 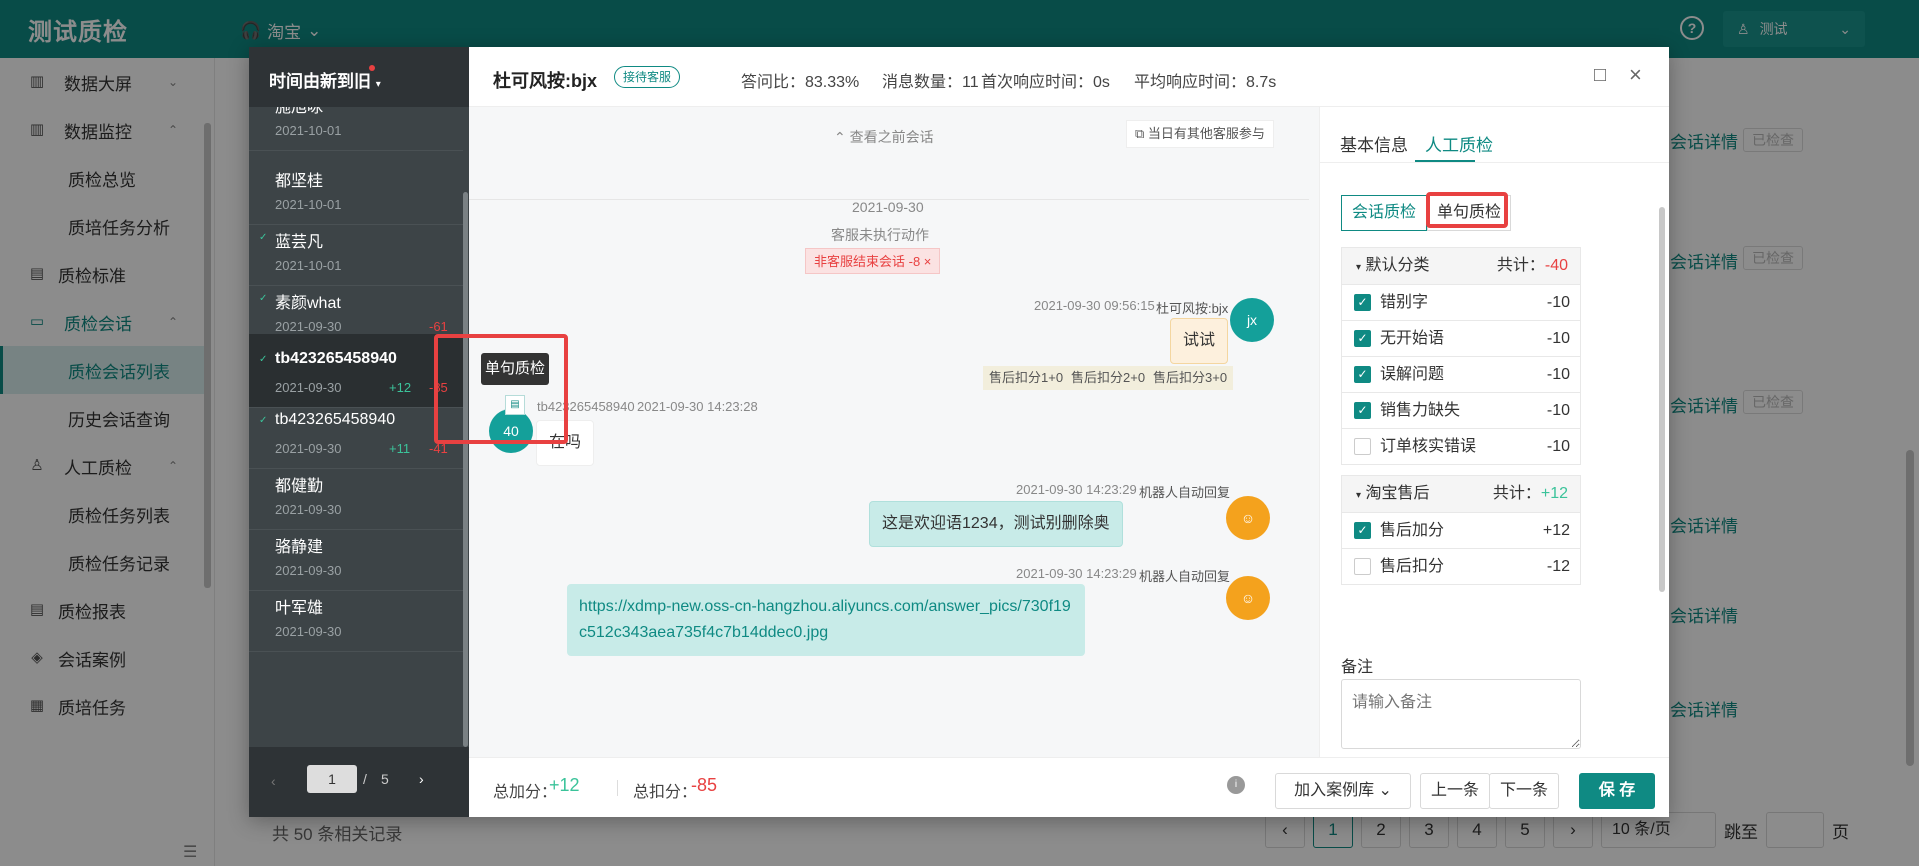 What do you see at coordinates (273, 781) in the screenshot?
I see `prev-page-button: ‹` at bounding box center [273, 781].